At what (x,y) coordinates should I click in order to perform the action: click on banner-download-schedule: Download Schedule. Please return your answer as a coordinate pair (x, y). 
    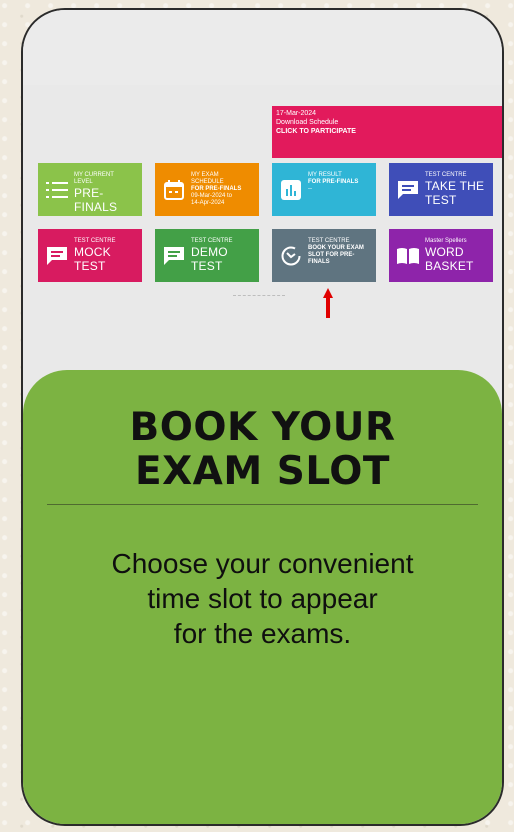
    Looking at the image, I should click on (307, 122).